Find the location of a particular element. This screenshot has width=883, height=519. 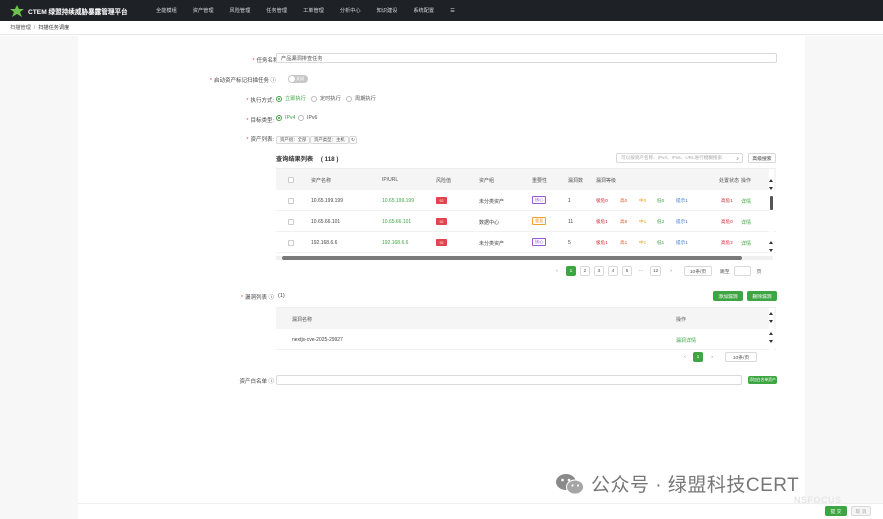

right-gutter is located at coordinates (844, 277).